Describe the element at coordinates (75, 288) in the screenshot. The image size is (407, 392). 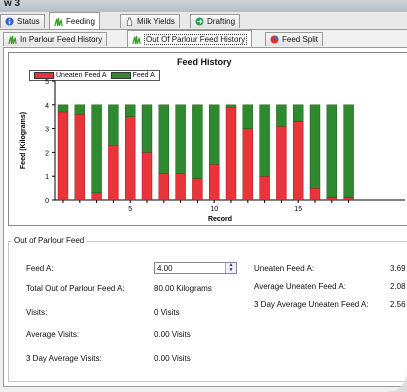
I see `total-feed-label: Total Out of Parlour Feed A:` at that location.